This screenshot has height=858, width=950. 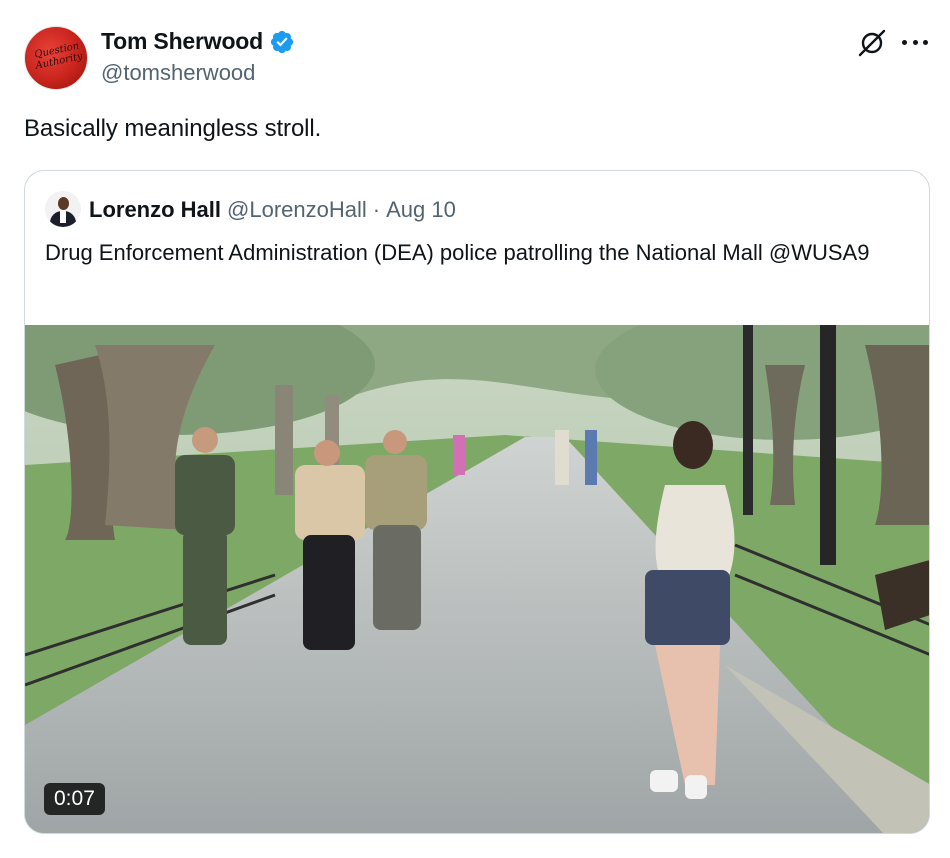 I want to click on author-avatar: Question Authority, so click(x=56, y=58).